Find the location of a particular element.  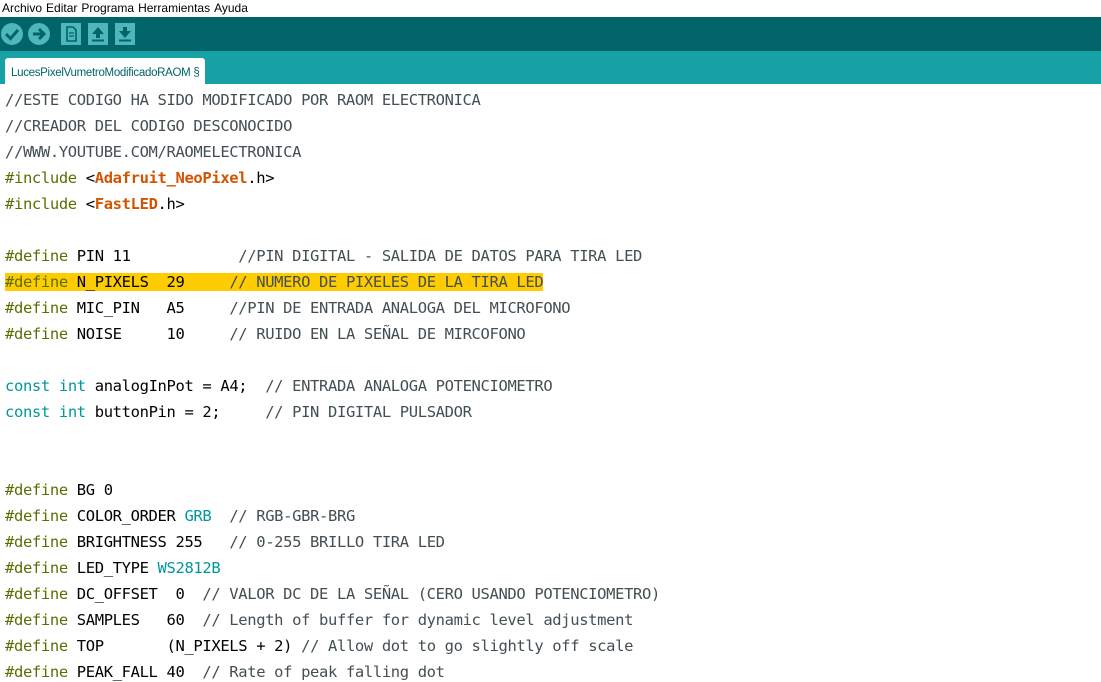

code-line: //WWW.YOUTUBE.COM/RAOMELECTRONICA is located at coordinates (153, 152).